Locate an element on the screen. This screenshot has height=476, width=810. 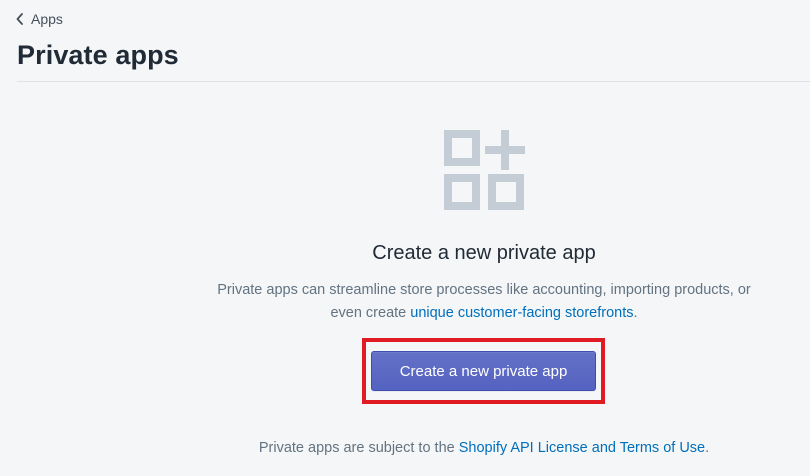
storefronts-link: unique customer-facing storefronts is located at coordinates (521, 313).